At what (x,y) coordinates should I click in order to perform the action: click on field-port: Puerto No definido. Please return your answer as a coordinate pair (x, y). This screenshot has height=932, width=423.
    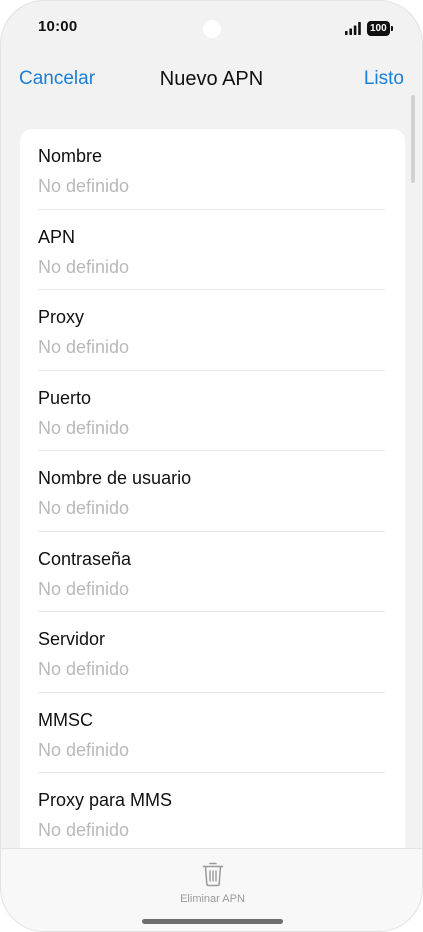
    Looking at the image, I should click on (212, 411).